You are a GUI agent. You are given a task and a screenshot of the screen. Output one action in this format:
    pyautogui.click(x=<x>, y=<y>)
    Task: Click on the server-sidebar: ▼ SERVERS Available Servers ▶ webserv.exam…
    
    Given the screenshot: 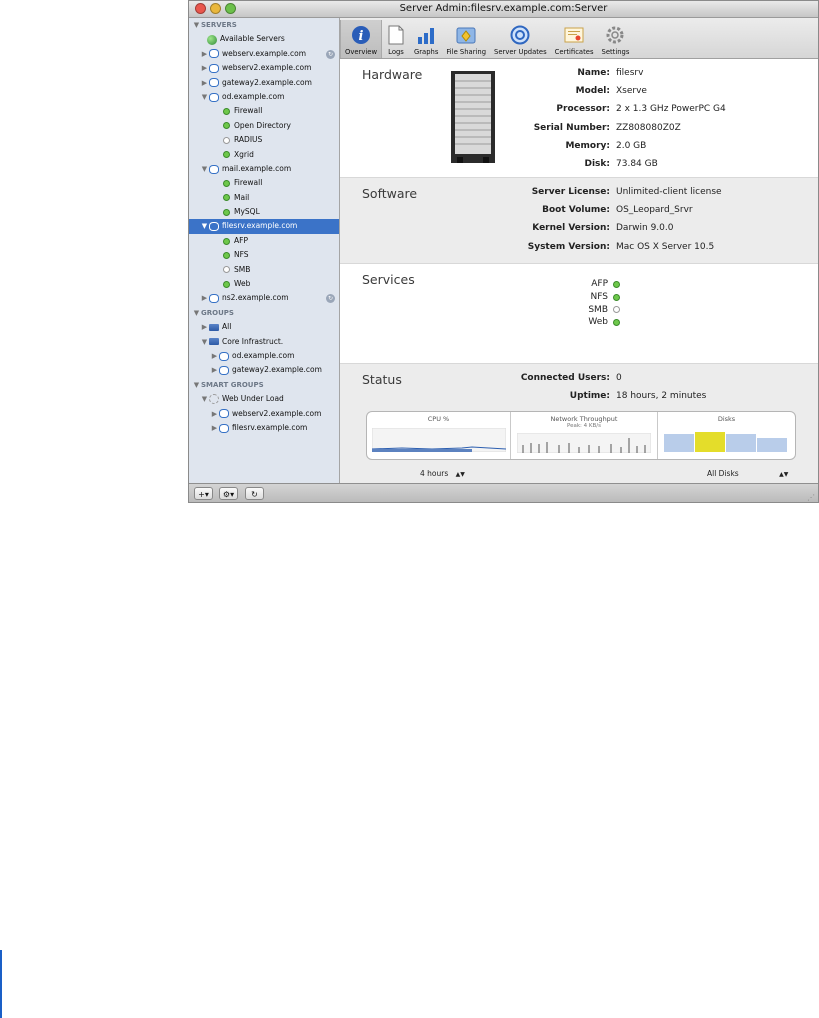 What is the action you would take?
    pyautogui.click(x=264, y=250)
    